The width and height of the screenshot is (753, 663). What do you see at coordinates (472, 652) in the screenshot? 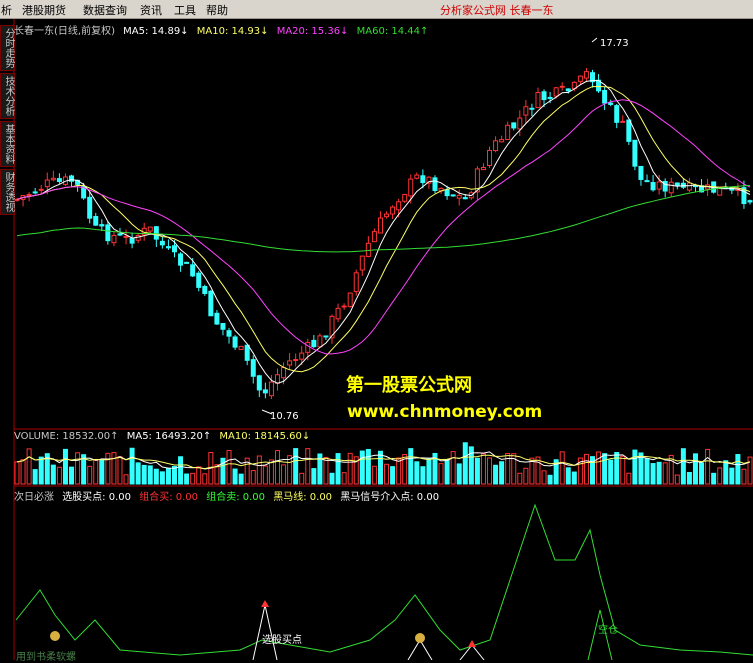
I see `indicator-spike` at bounding box center [472, 652].